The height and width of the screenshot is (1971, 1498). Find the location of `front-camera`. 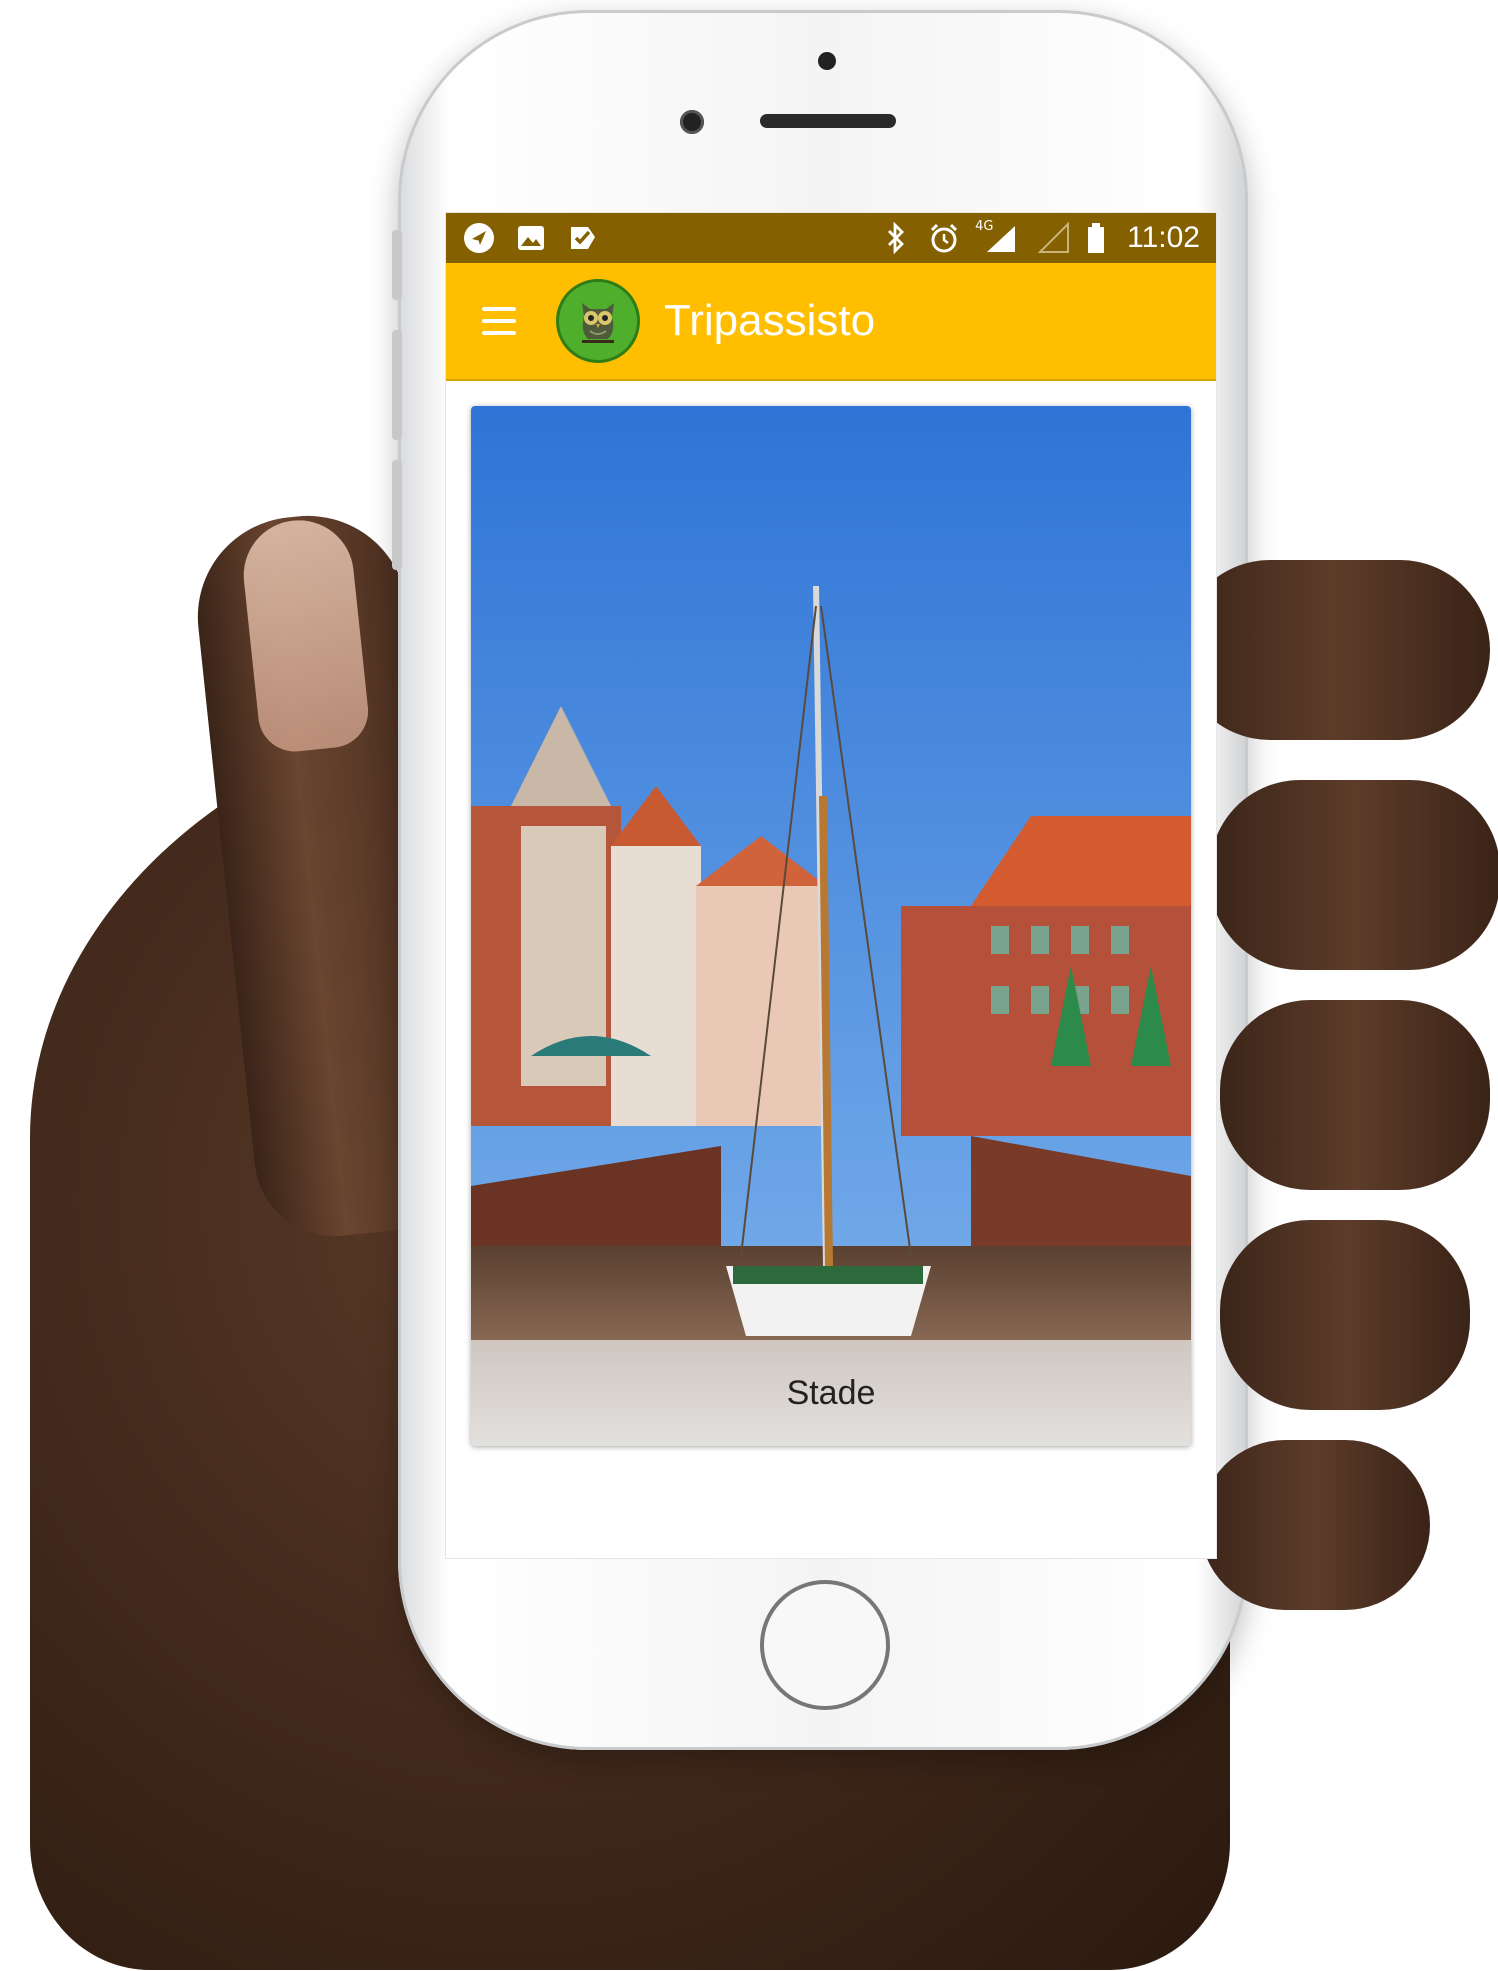

front-camera is located at coordinates (692, 122).